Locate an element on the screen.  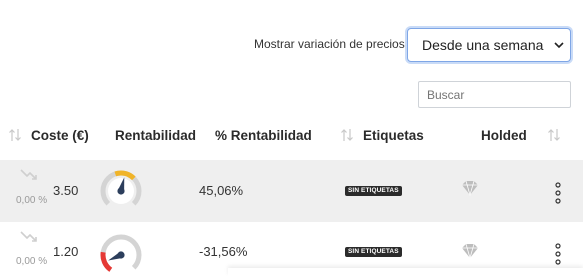
cost-value: 1.20 is located at coordinates (66, 251).